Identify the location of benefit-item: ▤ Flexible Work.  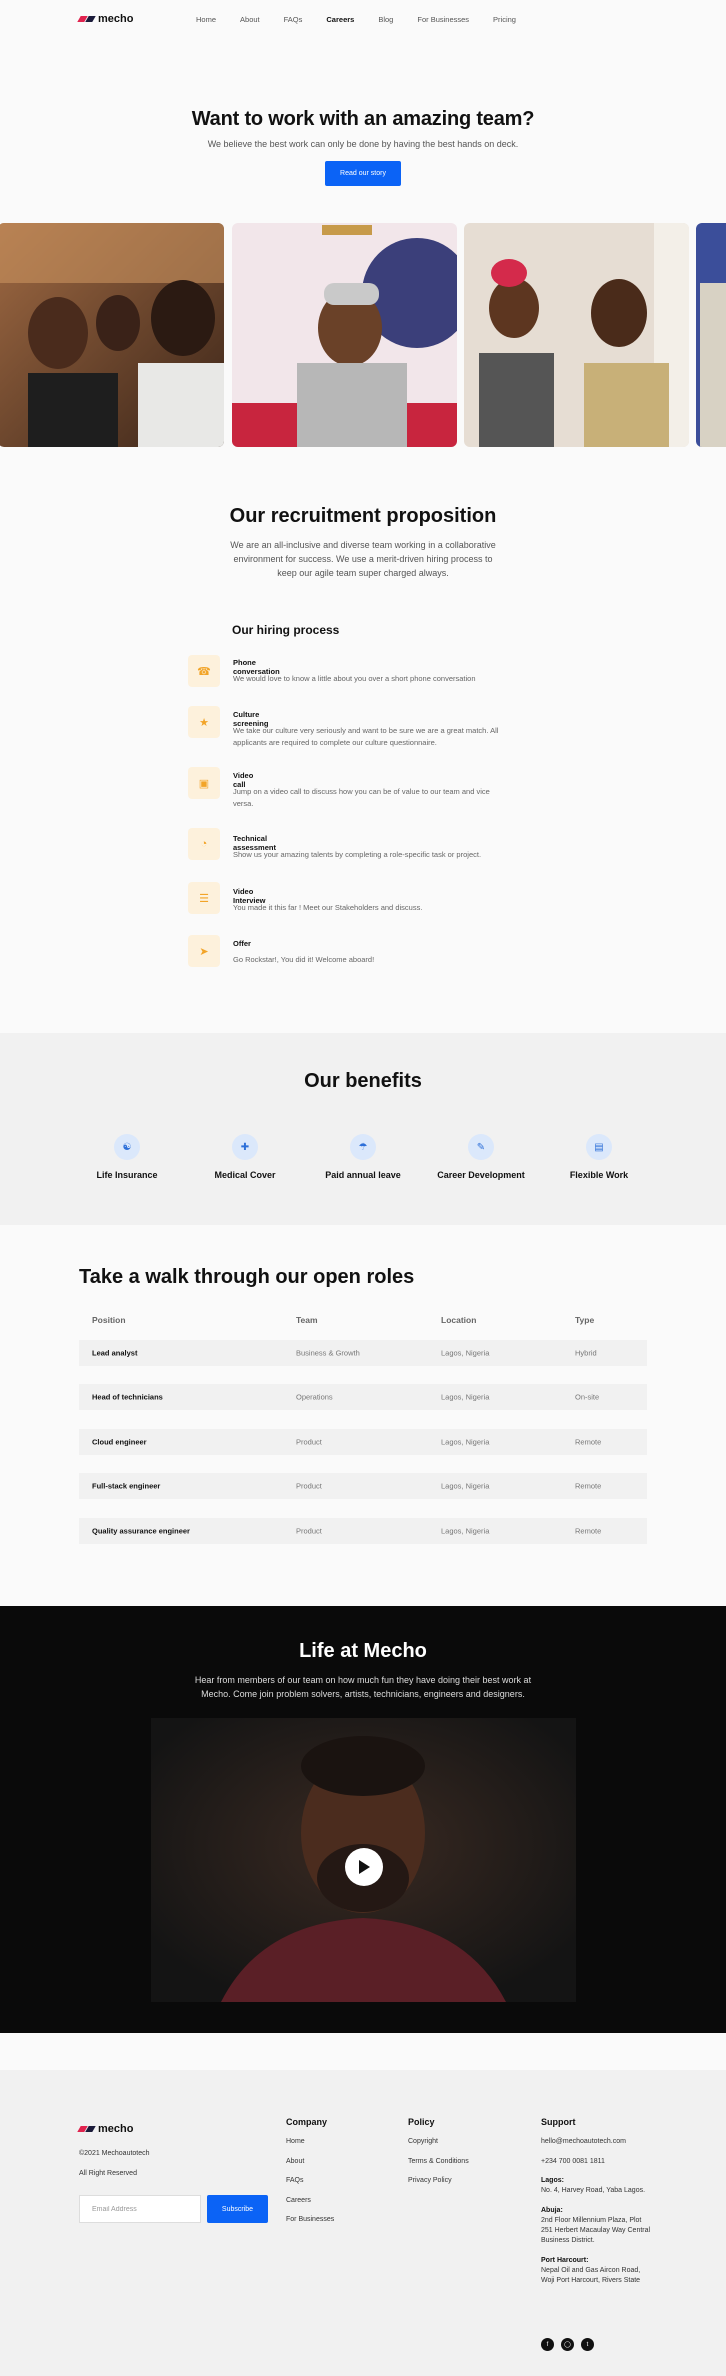
(599, 1157).